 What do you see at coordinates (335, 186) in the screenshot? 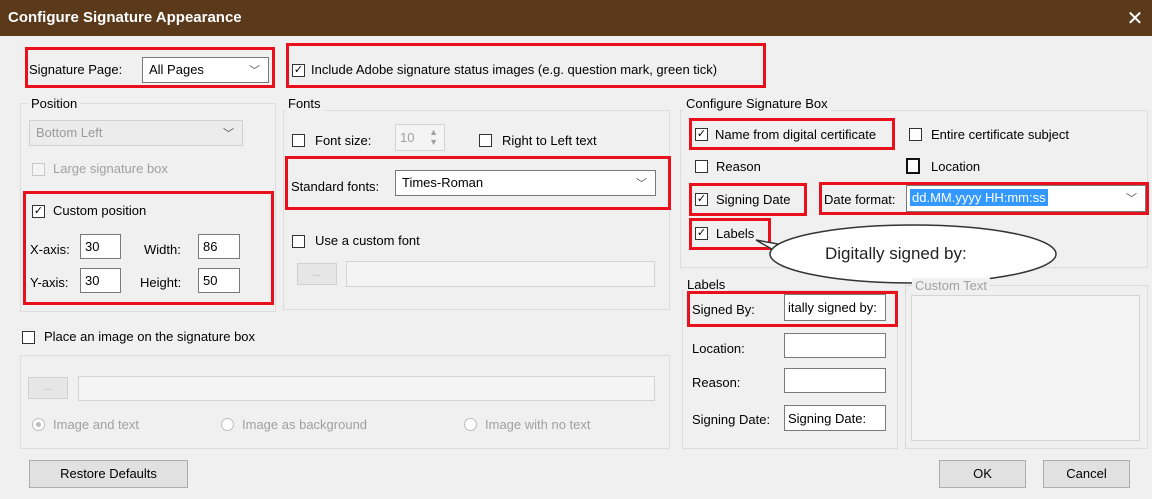
I see `standard-fonts-label: Standard fonts:` at bounding box center [335, 186].